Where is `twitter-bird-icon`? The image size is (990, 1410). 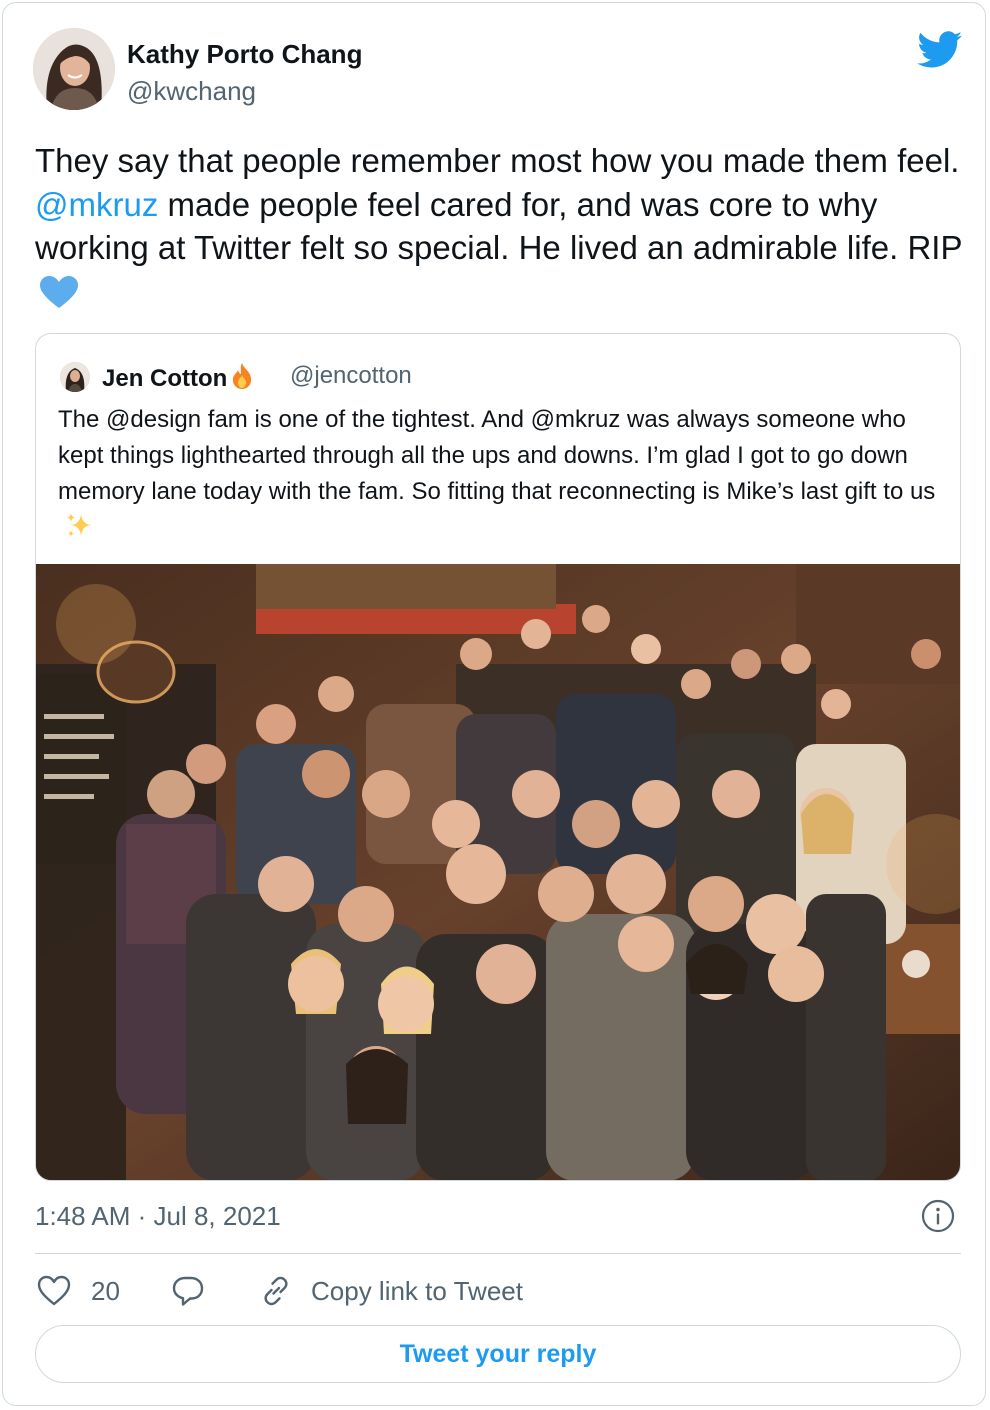 twitter-bird-icon is located at coordinates (940, 50).